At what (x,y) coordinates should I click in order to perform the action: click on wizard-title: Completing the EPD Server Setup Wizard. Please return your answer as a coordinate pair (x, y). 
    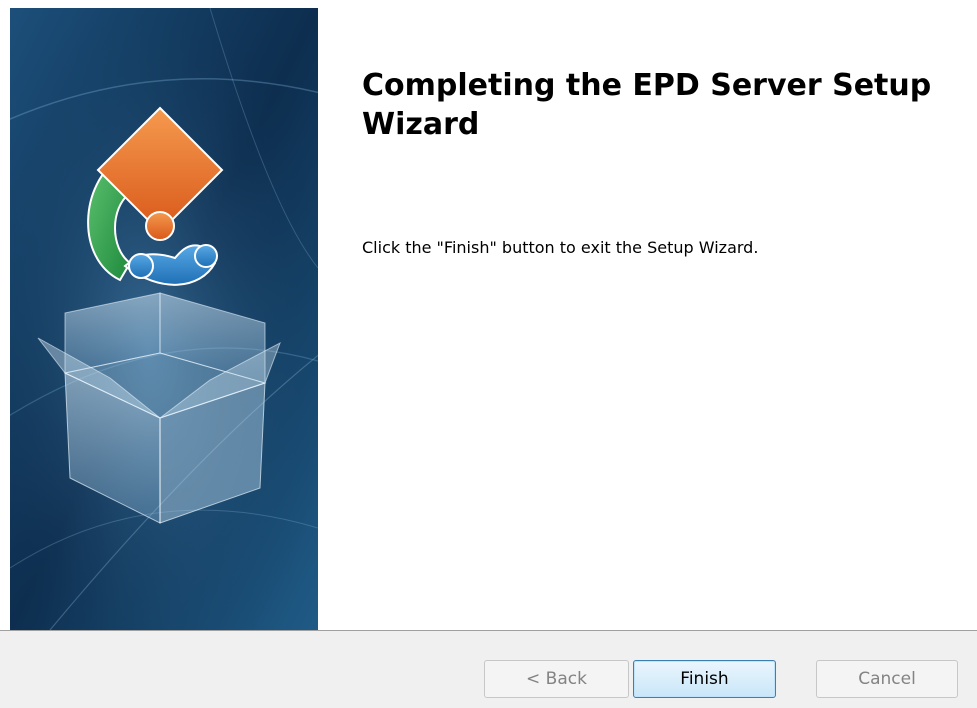
    Looking at the image, I should click on (647, 105).